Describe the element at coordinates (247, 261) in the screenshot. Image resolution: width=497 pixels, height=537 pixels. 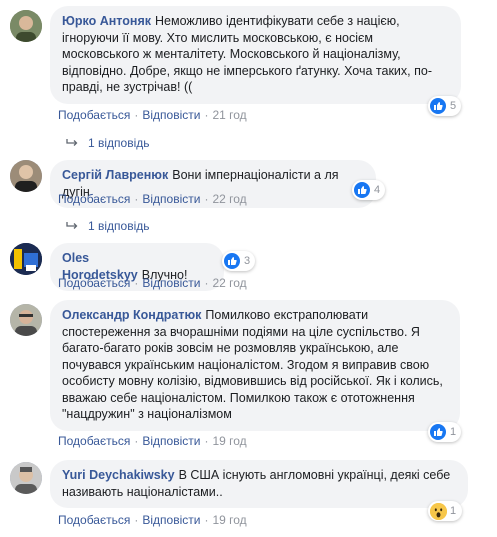
I see `reaction-count: 3` at that location.